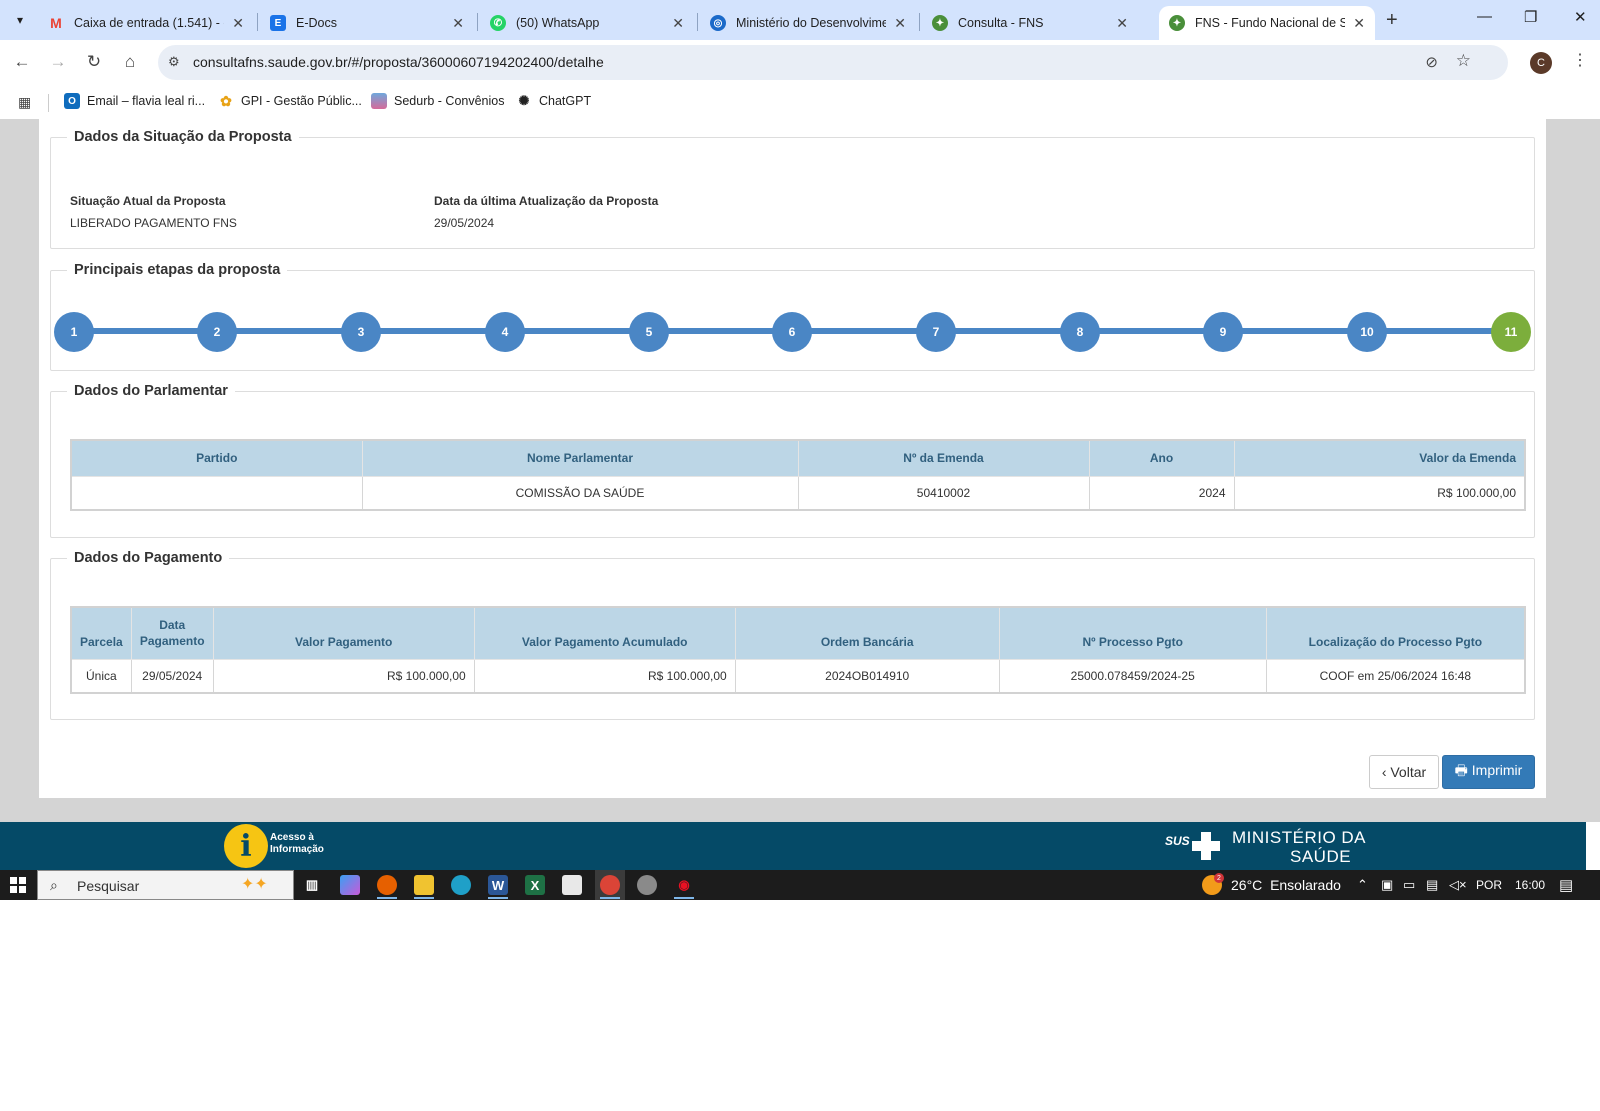  What do you see at coordinates (649, 332) in the screenshot?
I see `step-5: 5` at bounding box center [649, 332].